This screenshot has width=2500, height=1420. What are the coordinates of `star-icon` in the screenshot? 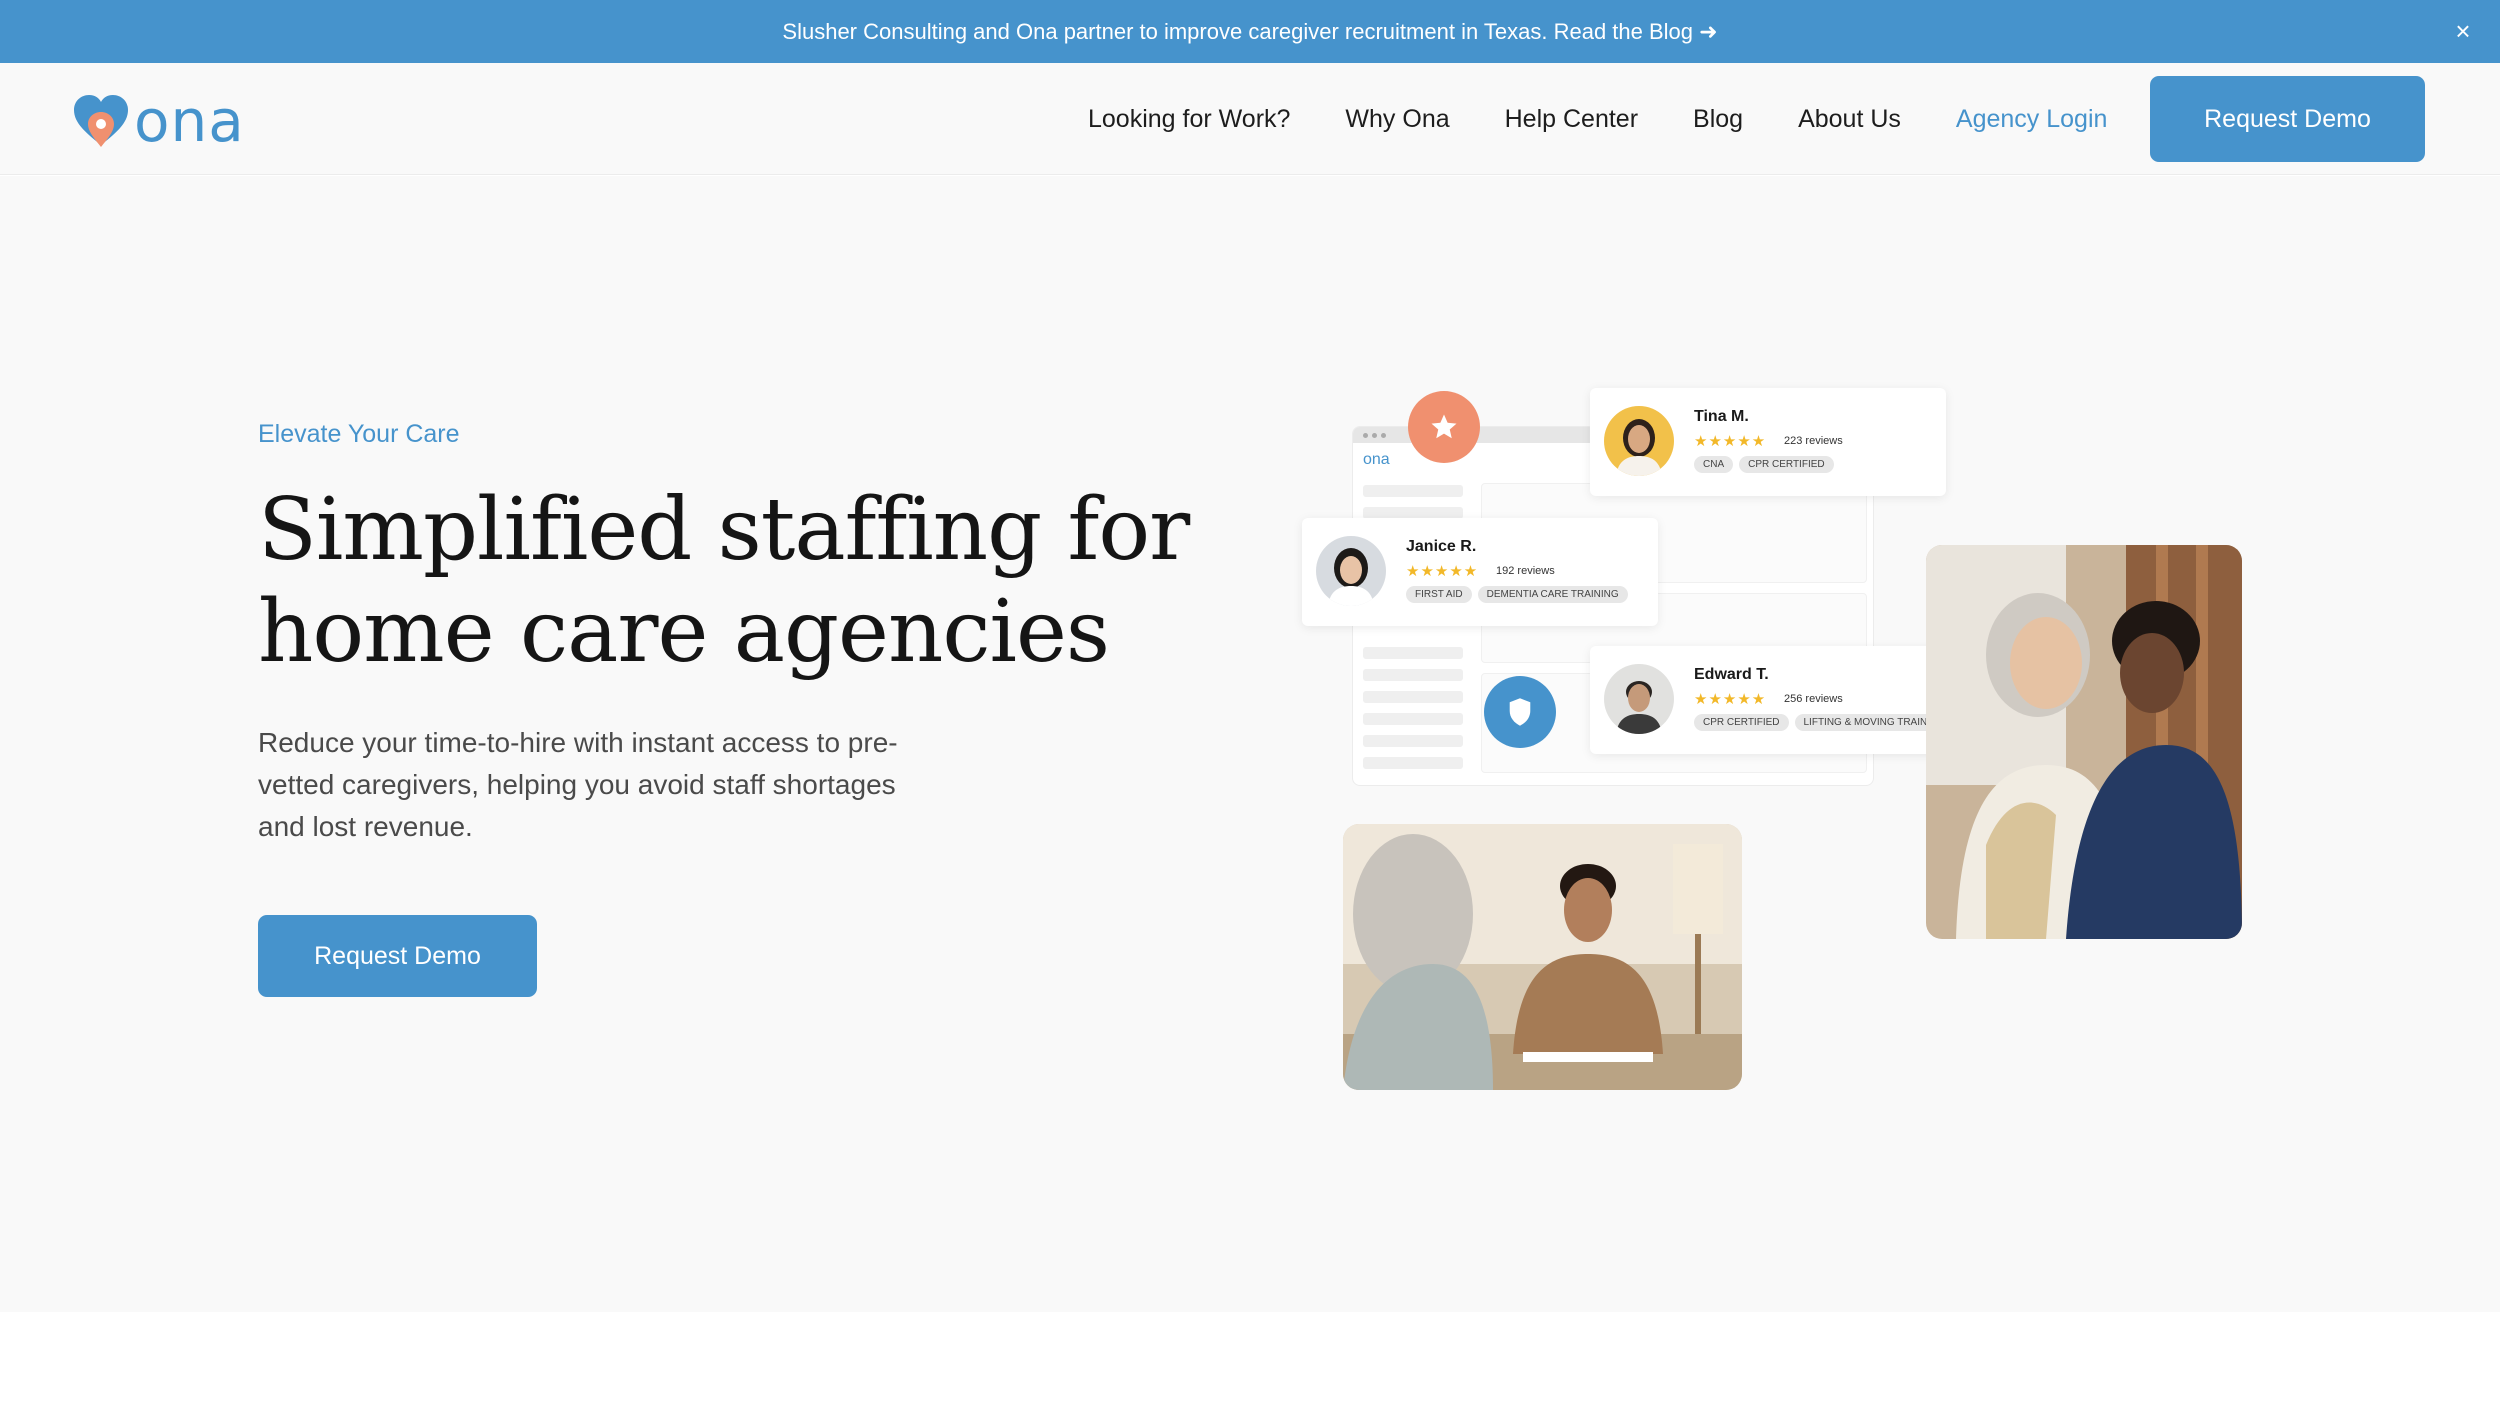 It's located at (1444, 426).